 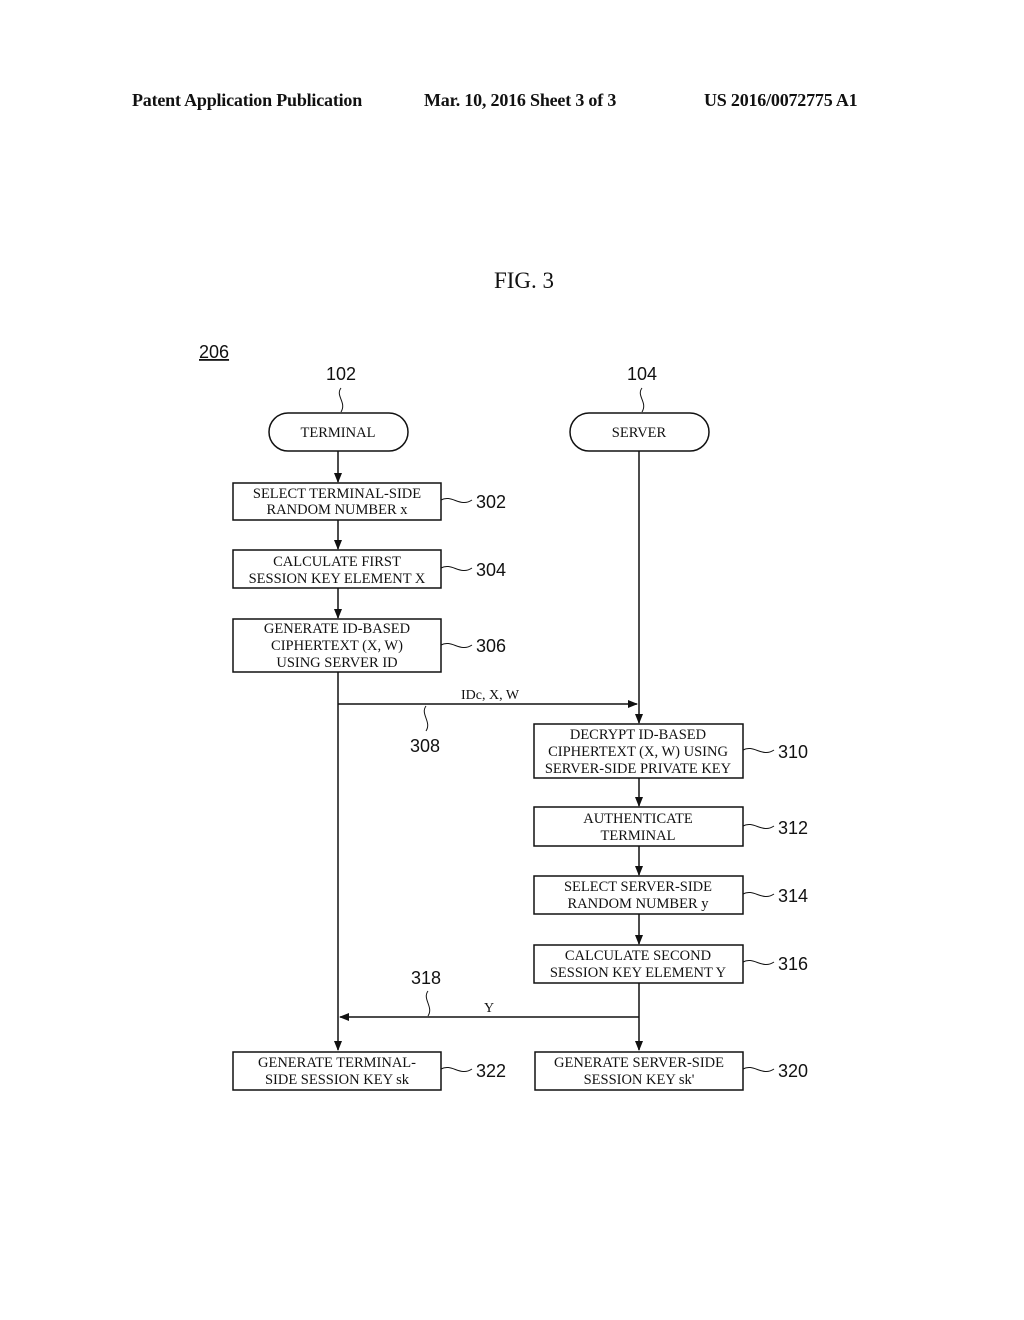 What do you see at coordinates (642, 400) in the screenshot?
I see `server-ref-leader` at bounding box center [642, 400].